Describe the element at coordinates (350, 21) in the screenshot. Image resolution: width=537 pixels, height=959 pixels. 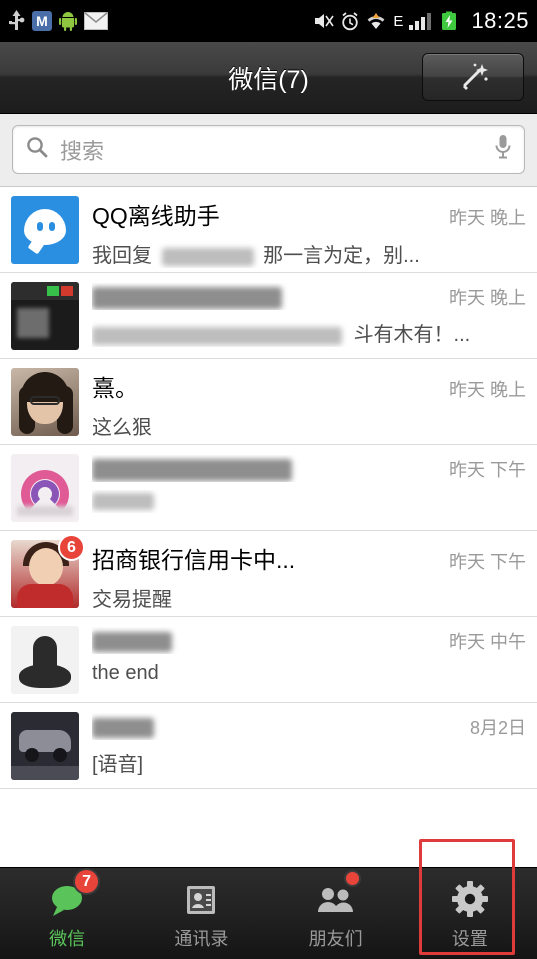
I see `alarm-icon` at that location.